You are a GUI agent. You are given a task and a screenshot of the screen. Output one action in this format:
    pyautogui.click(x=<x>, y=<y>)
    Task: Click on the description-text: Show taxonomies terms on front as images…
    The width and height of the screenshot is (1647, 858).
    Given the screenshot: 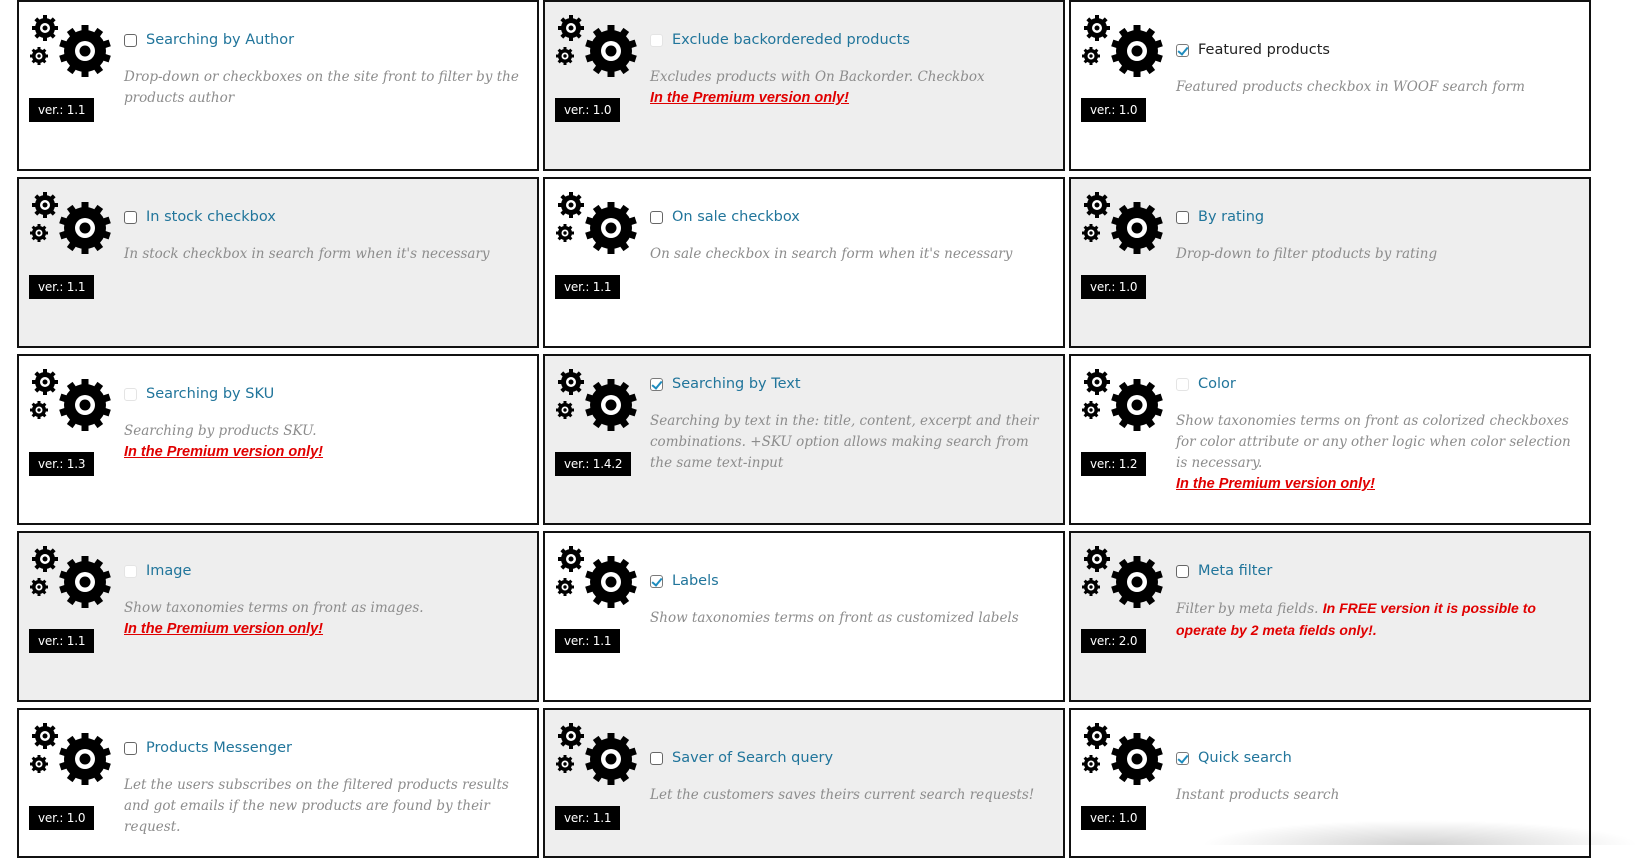 What is the action you would take?
    pyautogui.click(x=274, y=608)
    